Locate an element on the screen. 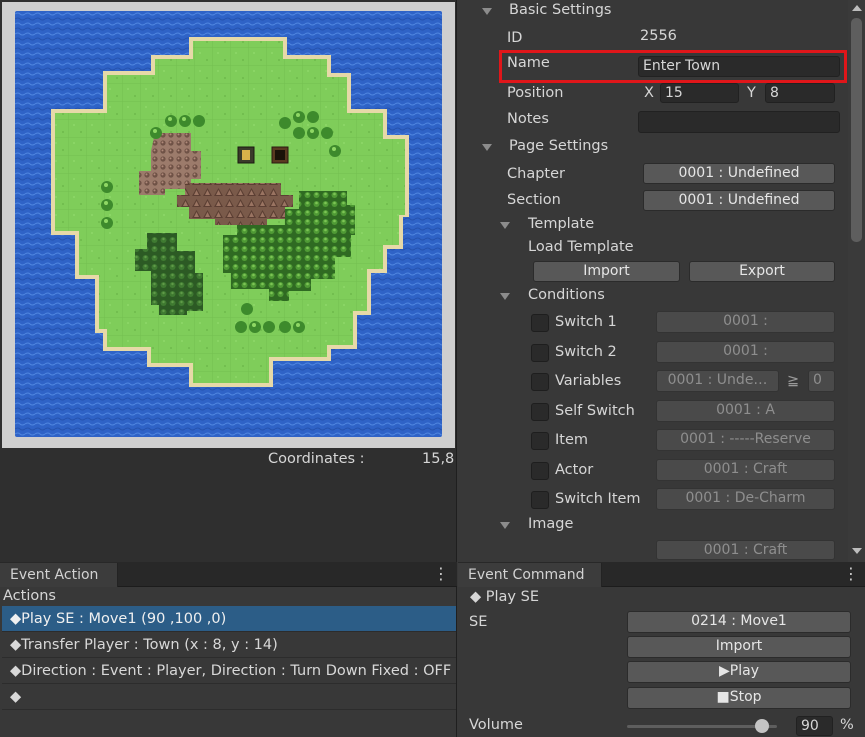 The width and height of the screenshot is (865, 737). position-y-label: Y is located at coordinates (751, 93).